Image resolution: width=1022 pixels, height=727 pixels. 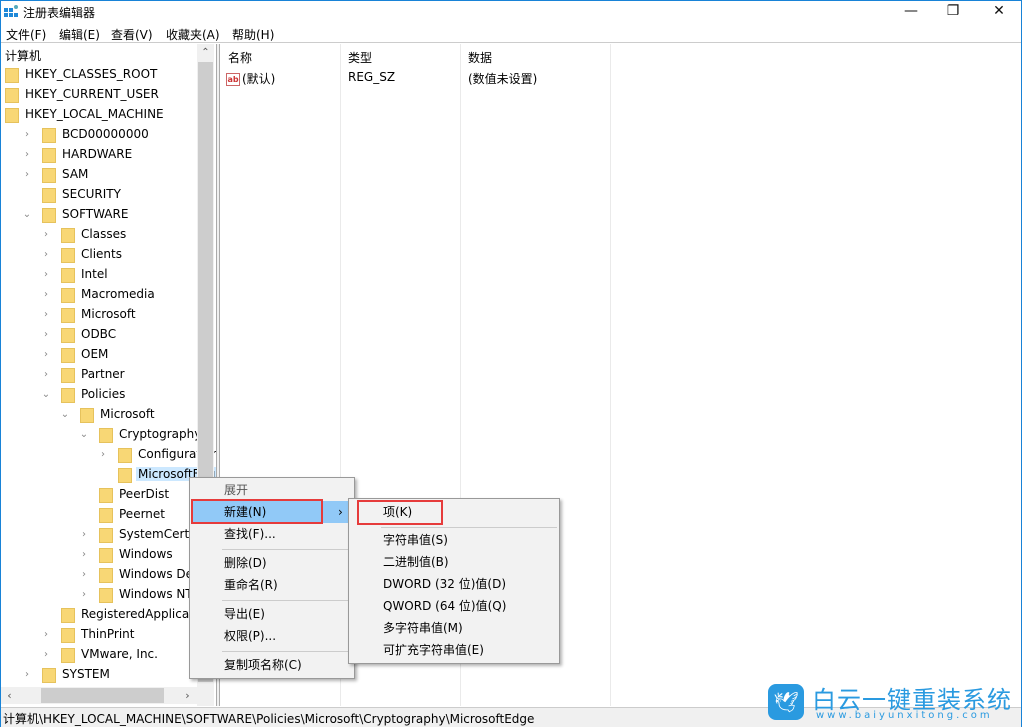 What do you see at coordinates (9, 695) in the screenshot?
I see `scroll-left-icon: ‹` at bounding box center [9, 695].